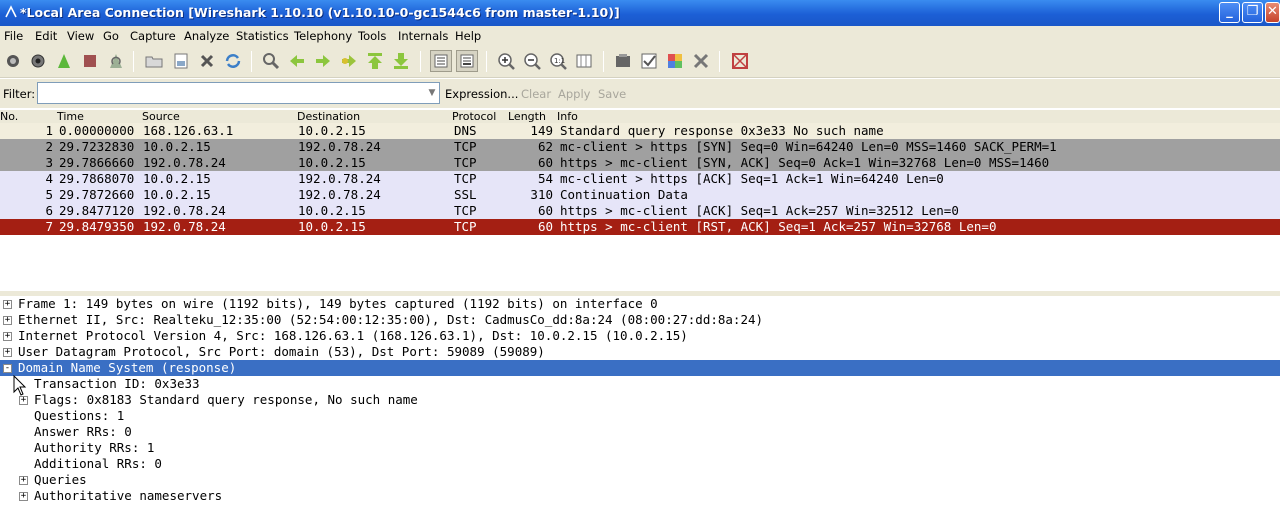 The width and height of the screenshot is (1280, 514). What do you see at coordinates (612, 94) in the screenshot?
I see `save-filter-button: Save` at bounding box center [612, 94].